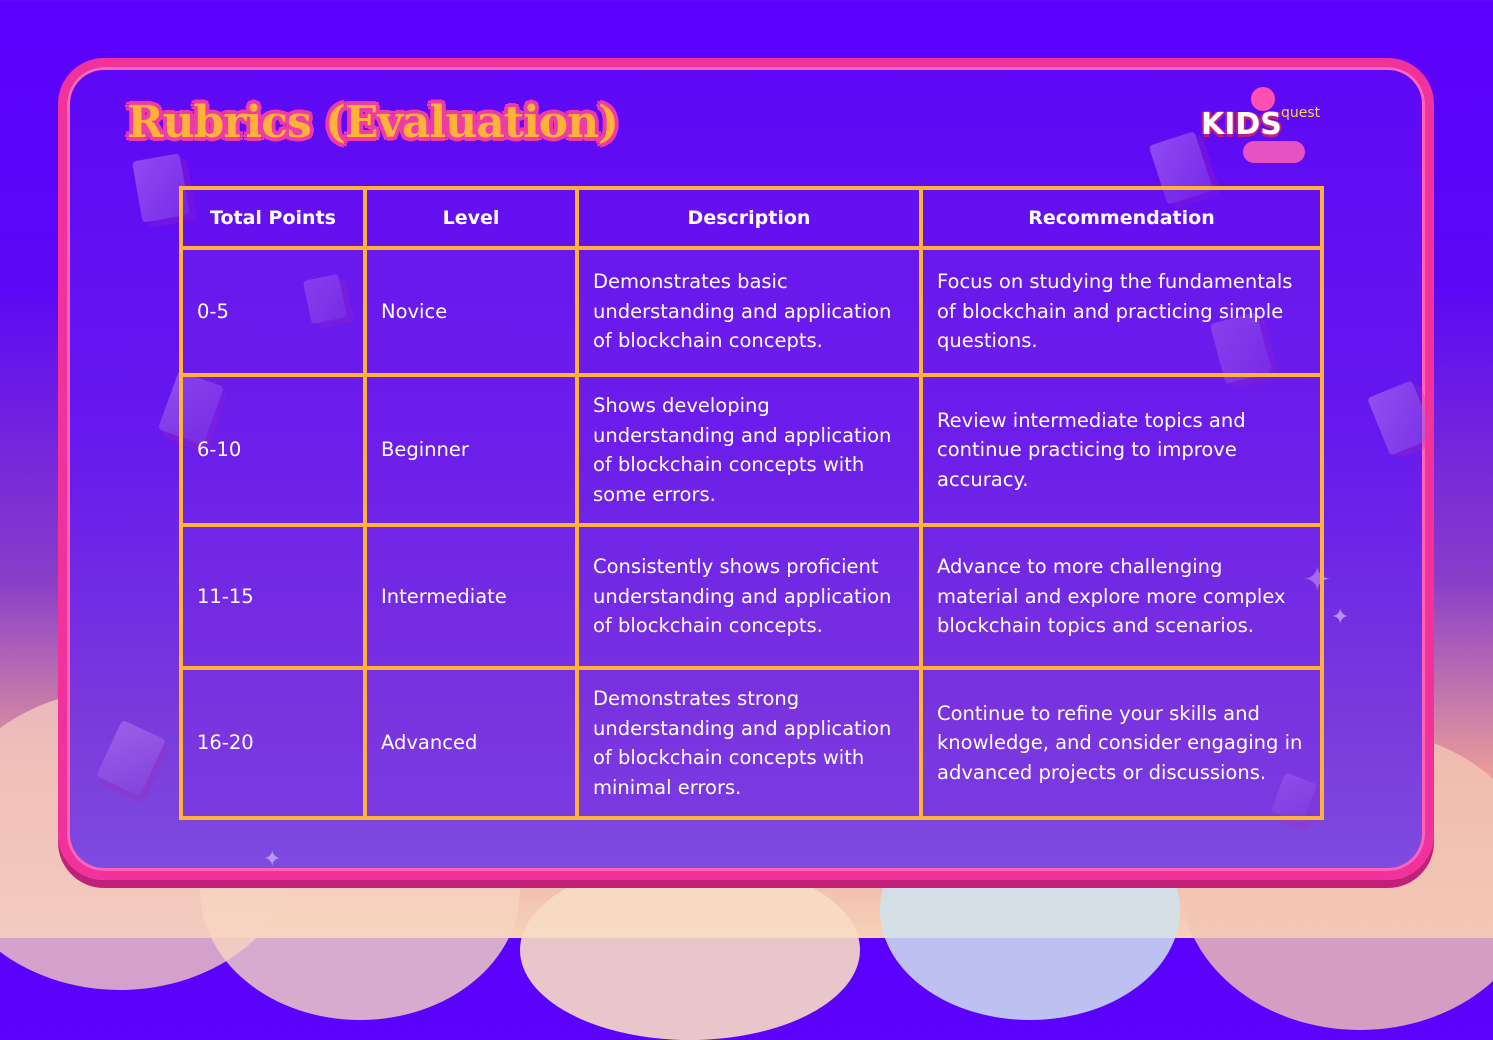 The width and height of the screenshot is (1493, 1040). What do you see at coordinates (471, 450) in the screenshot?
I see `level-cell: Beginner` at bounding box center [471, 450].